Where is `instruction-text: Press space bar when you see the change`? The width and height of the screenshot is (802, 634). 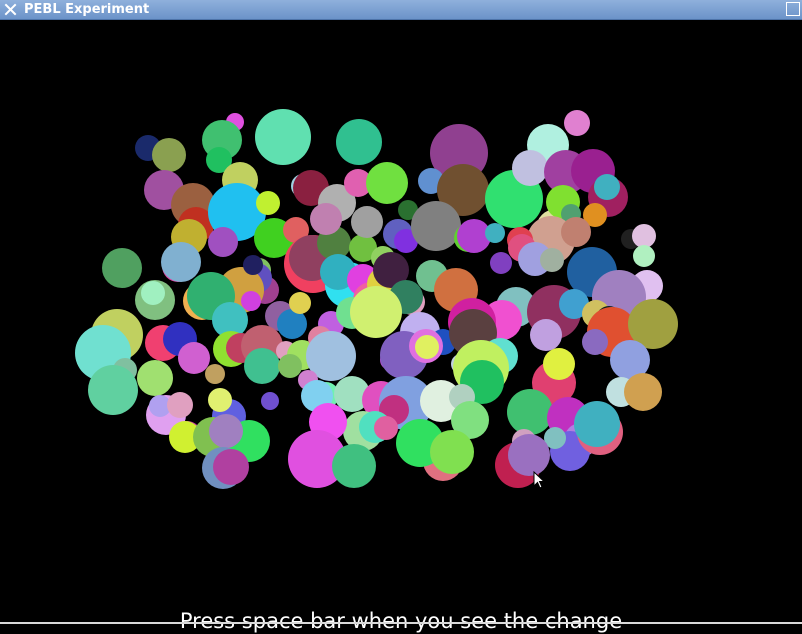 instruction-text: Press space bar when you see the change is located at coordinates (401, 621).